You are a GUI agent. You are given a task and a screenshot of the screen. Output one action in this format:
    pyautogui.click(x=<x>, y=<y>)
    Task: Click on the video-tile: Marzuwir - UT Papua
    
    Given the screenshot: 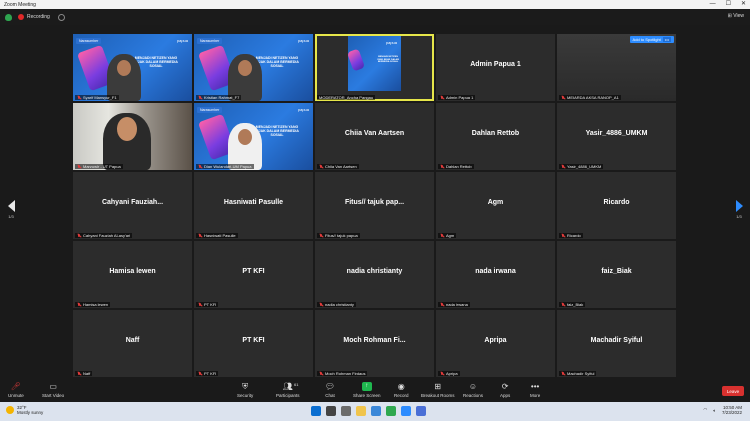 What is the action you would take?
    pyautogui.click(x=132, y=136)
    